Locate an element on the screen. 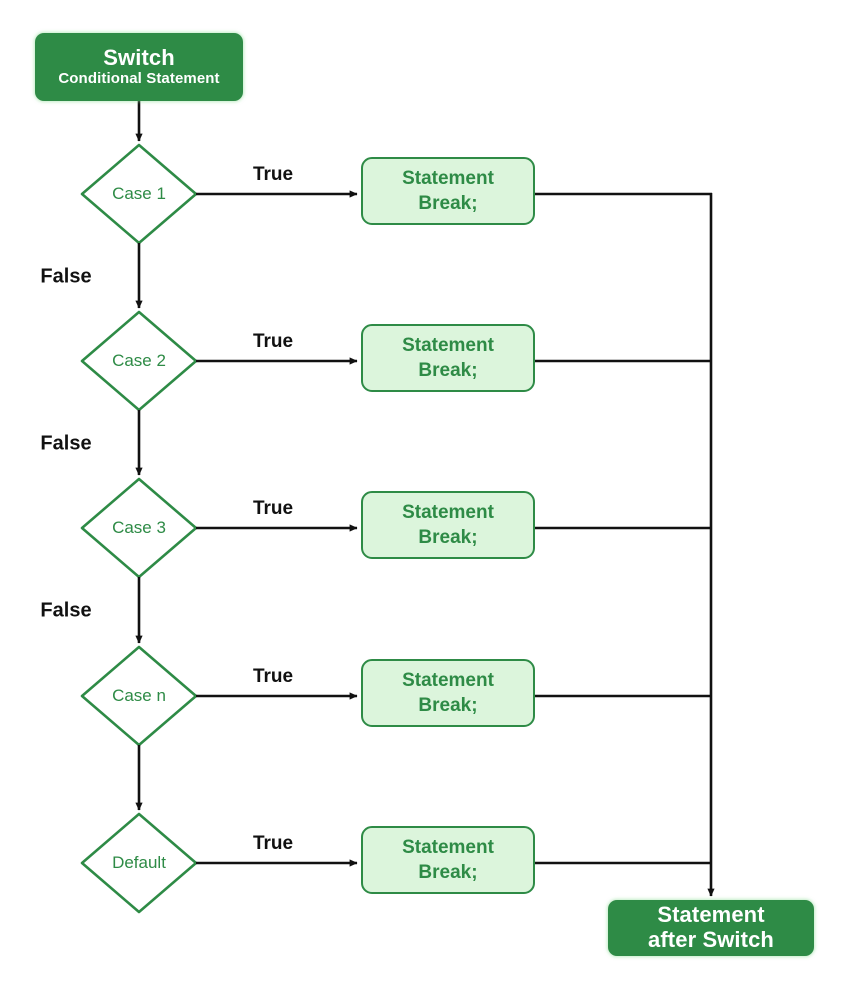 Image resolution: width=846 pixels, height=1000 pixels. end-node-line1: Statement is located at coordinates (711, 915).